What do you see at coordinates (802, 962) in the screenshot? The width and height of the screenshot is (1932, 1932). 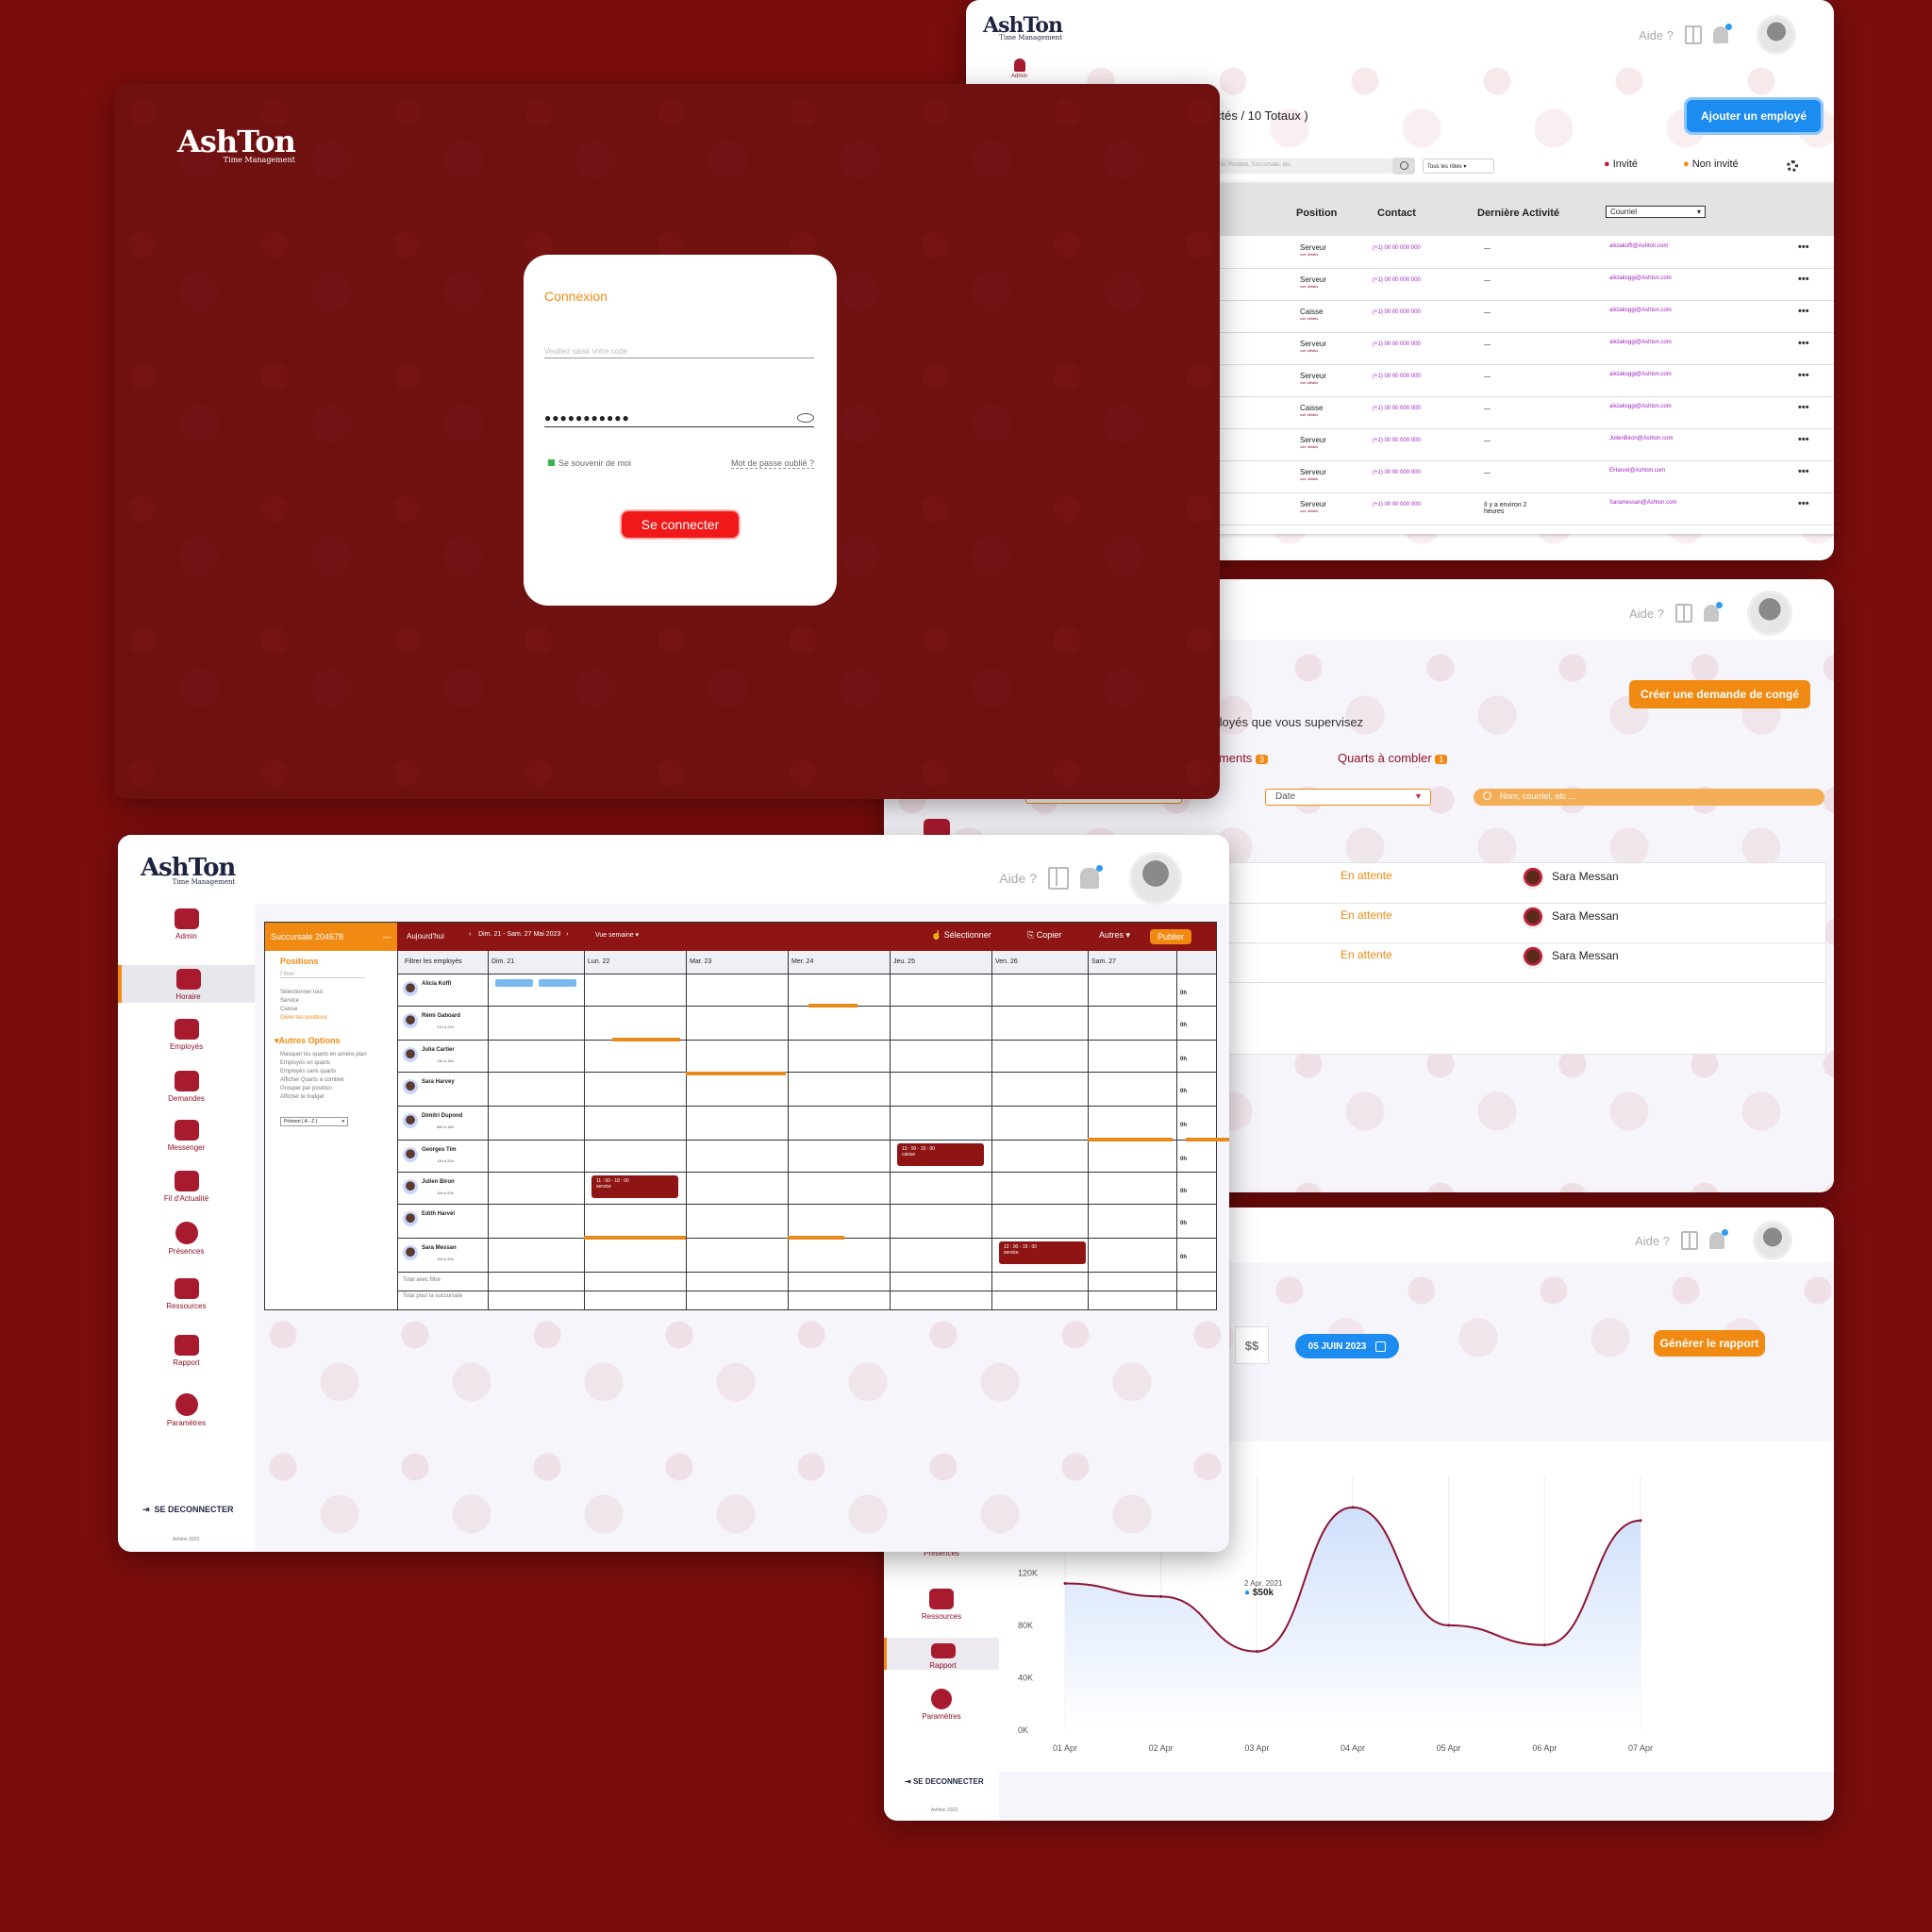 I see `day-header: Mer. 24` at bounding box center [802, 962].